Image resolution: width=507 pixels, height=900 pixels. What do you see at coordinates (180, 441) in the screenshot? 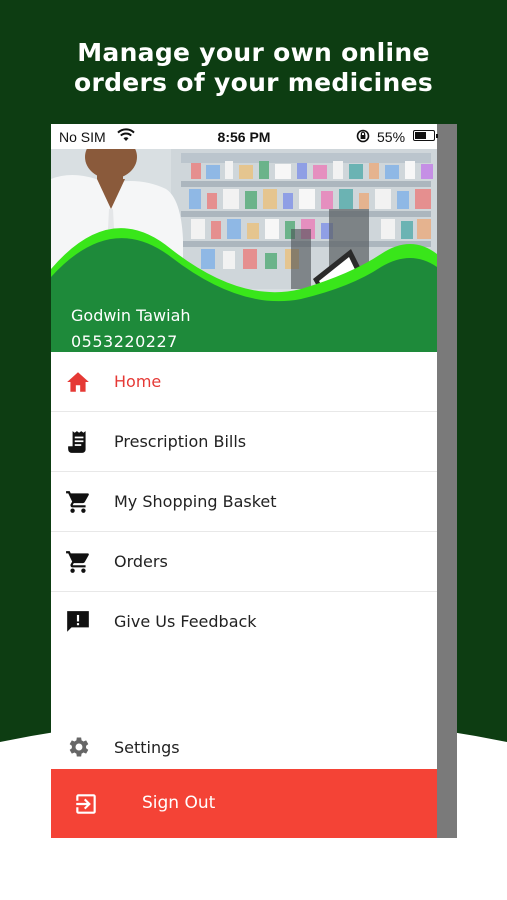
I see `menu-item-label: Prescription Bills` at bounding box center [180, 441].